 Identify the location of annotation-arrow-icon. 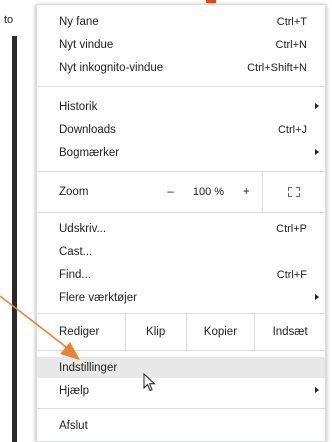
(40, 327).